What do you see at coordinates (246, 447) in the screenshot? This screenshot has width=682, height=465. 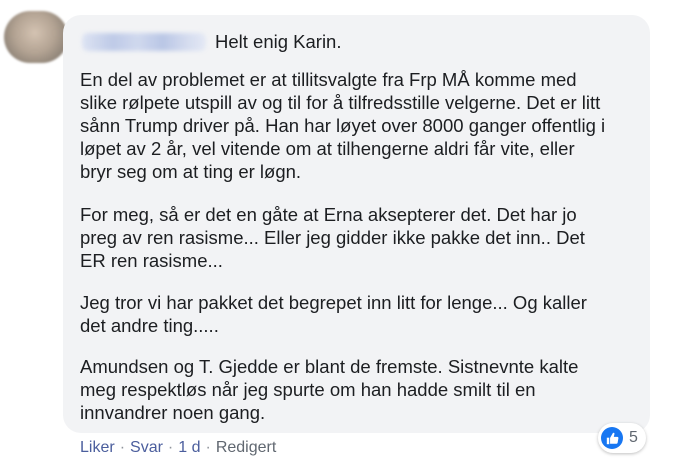 I see `edited-label: Redigert` at bounding box center [246, 447].